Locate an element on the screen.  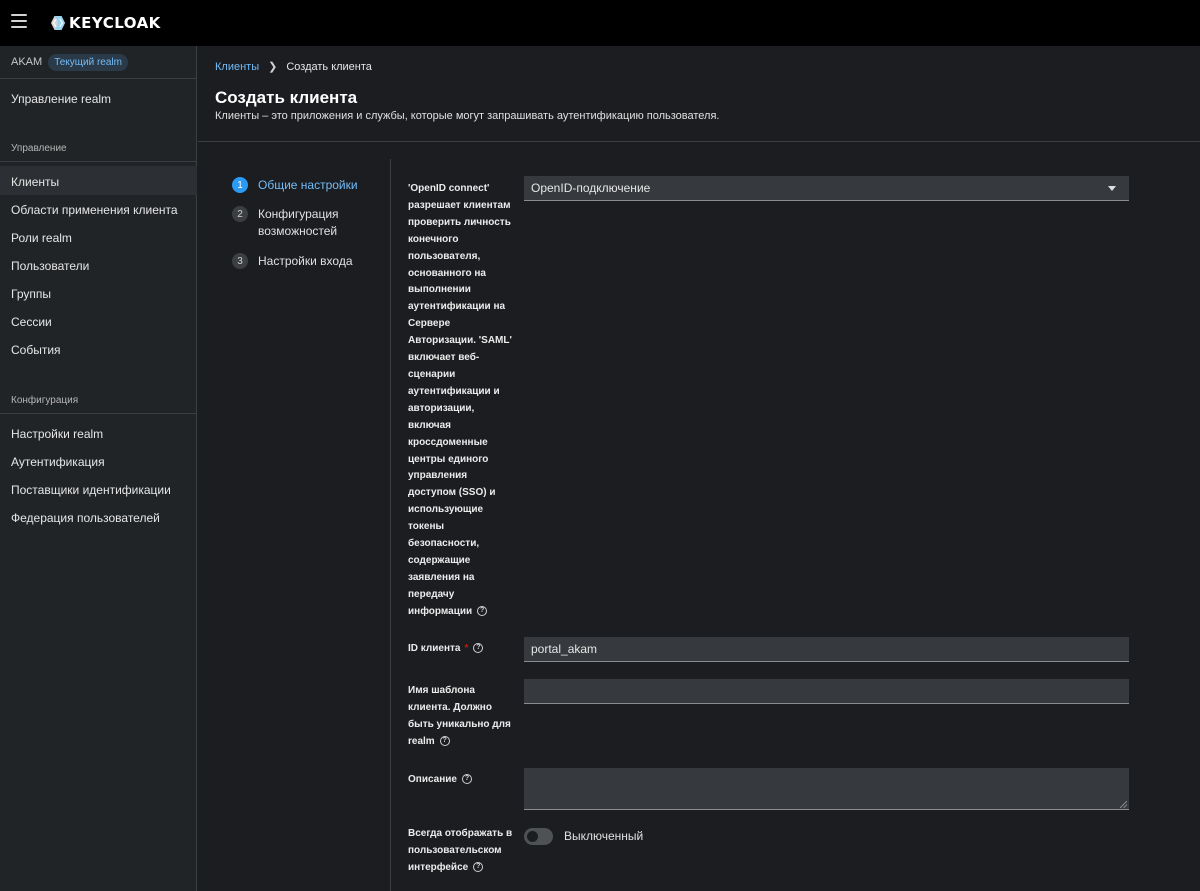
keycloak-logo-icon is located at coordinates (58, 23).